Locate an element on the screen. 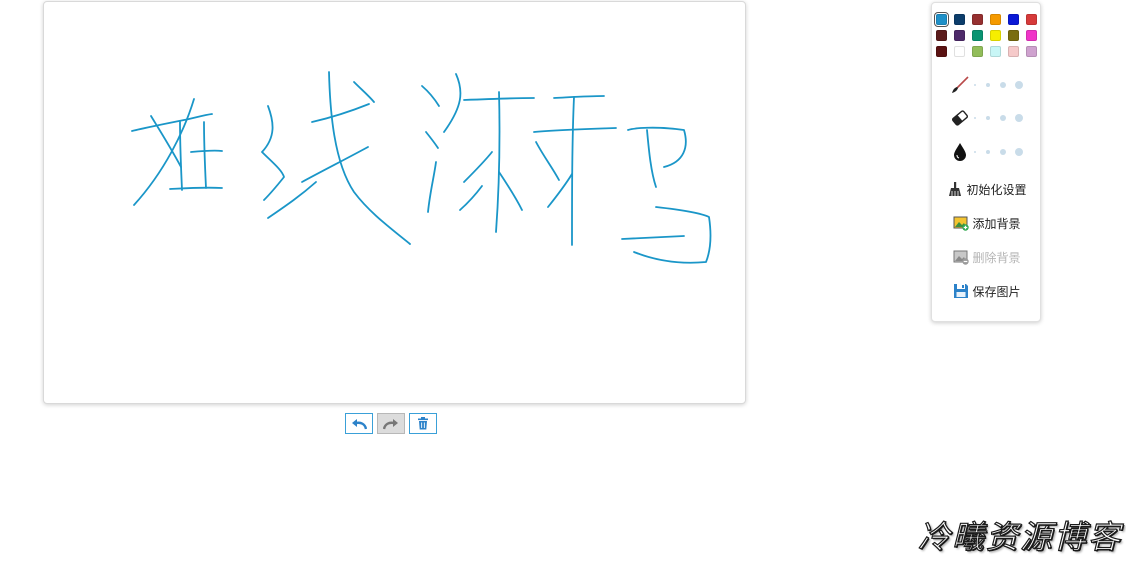 Image resolution: width=1126 pixels, height=573 pixels. tool-panel: 初始化设置 添加背景 删除背景 保存图片 is located at coordinates (986, 162).